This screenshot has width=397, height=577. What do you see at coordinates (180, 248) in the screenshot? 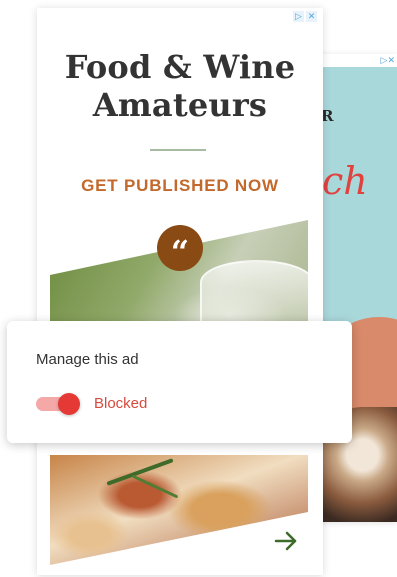
I see `quote-icon: “` at bounding box center [180, 248].